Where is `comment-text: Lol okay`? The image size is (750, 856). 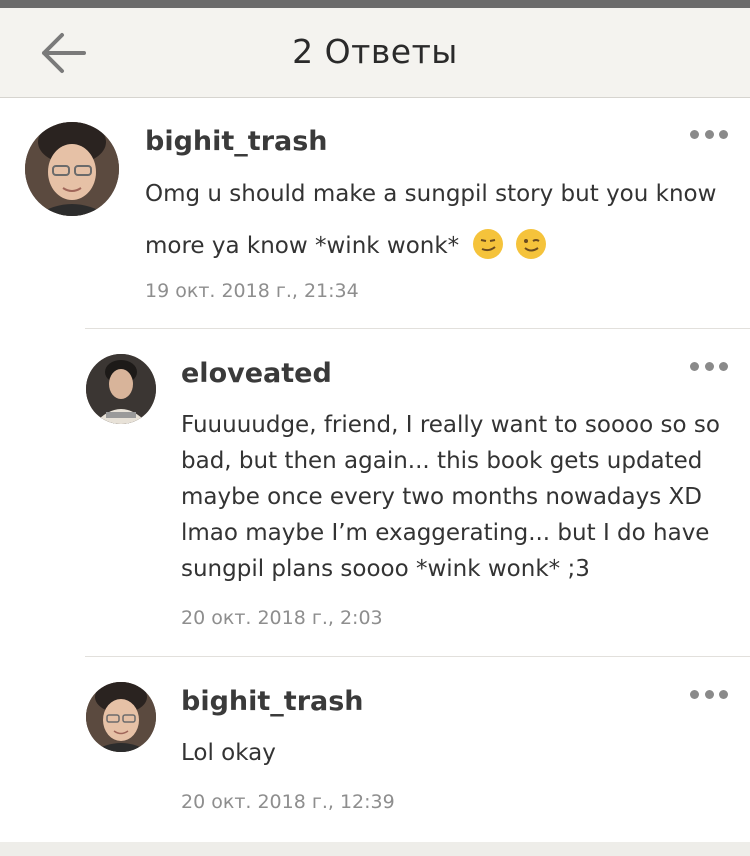 comment-text: Lol okay is located at coordinates (228, 753).